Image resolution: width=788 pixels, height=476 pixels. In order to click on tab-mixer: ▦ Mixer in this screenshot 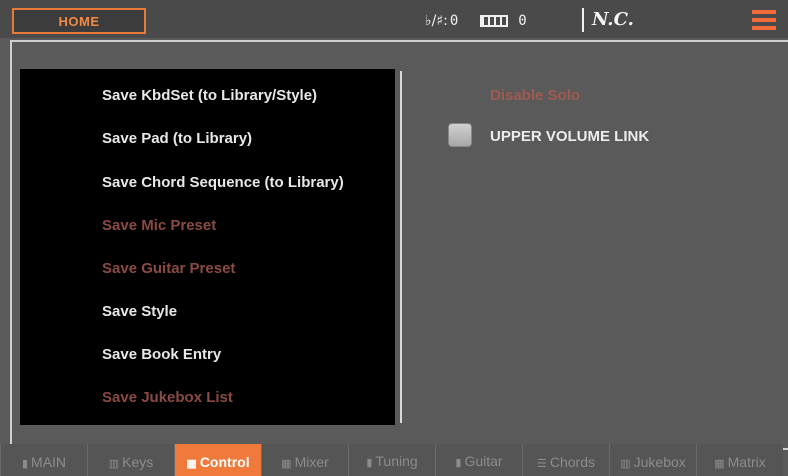, I will do `click(304, 460)`.